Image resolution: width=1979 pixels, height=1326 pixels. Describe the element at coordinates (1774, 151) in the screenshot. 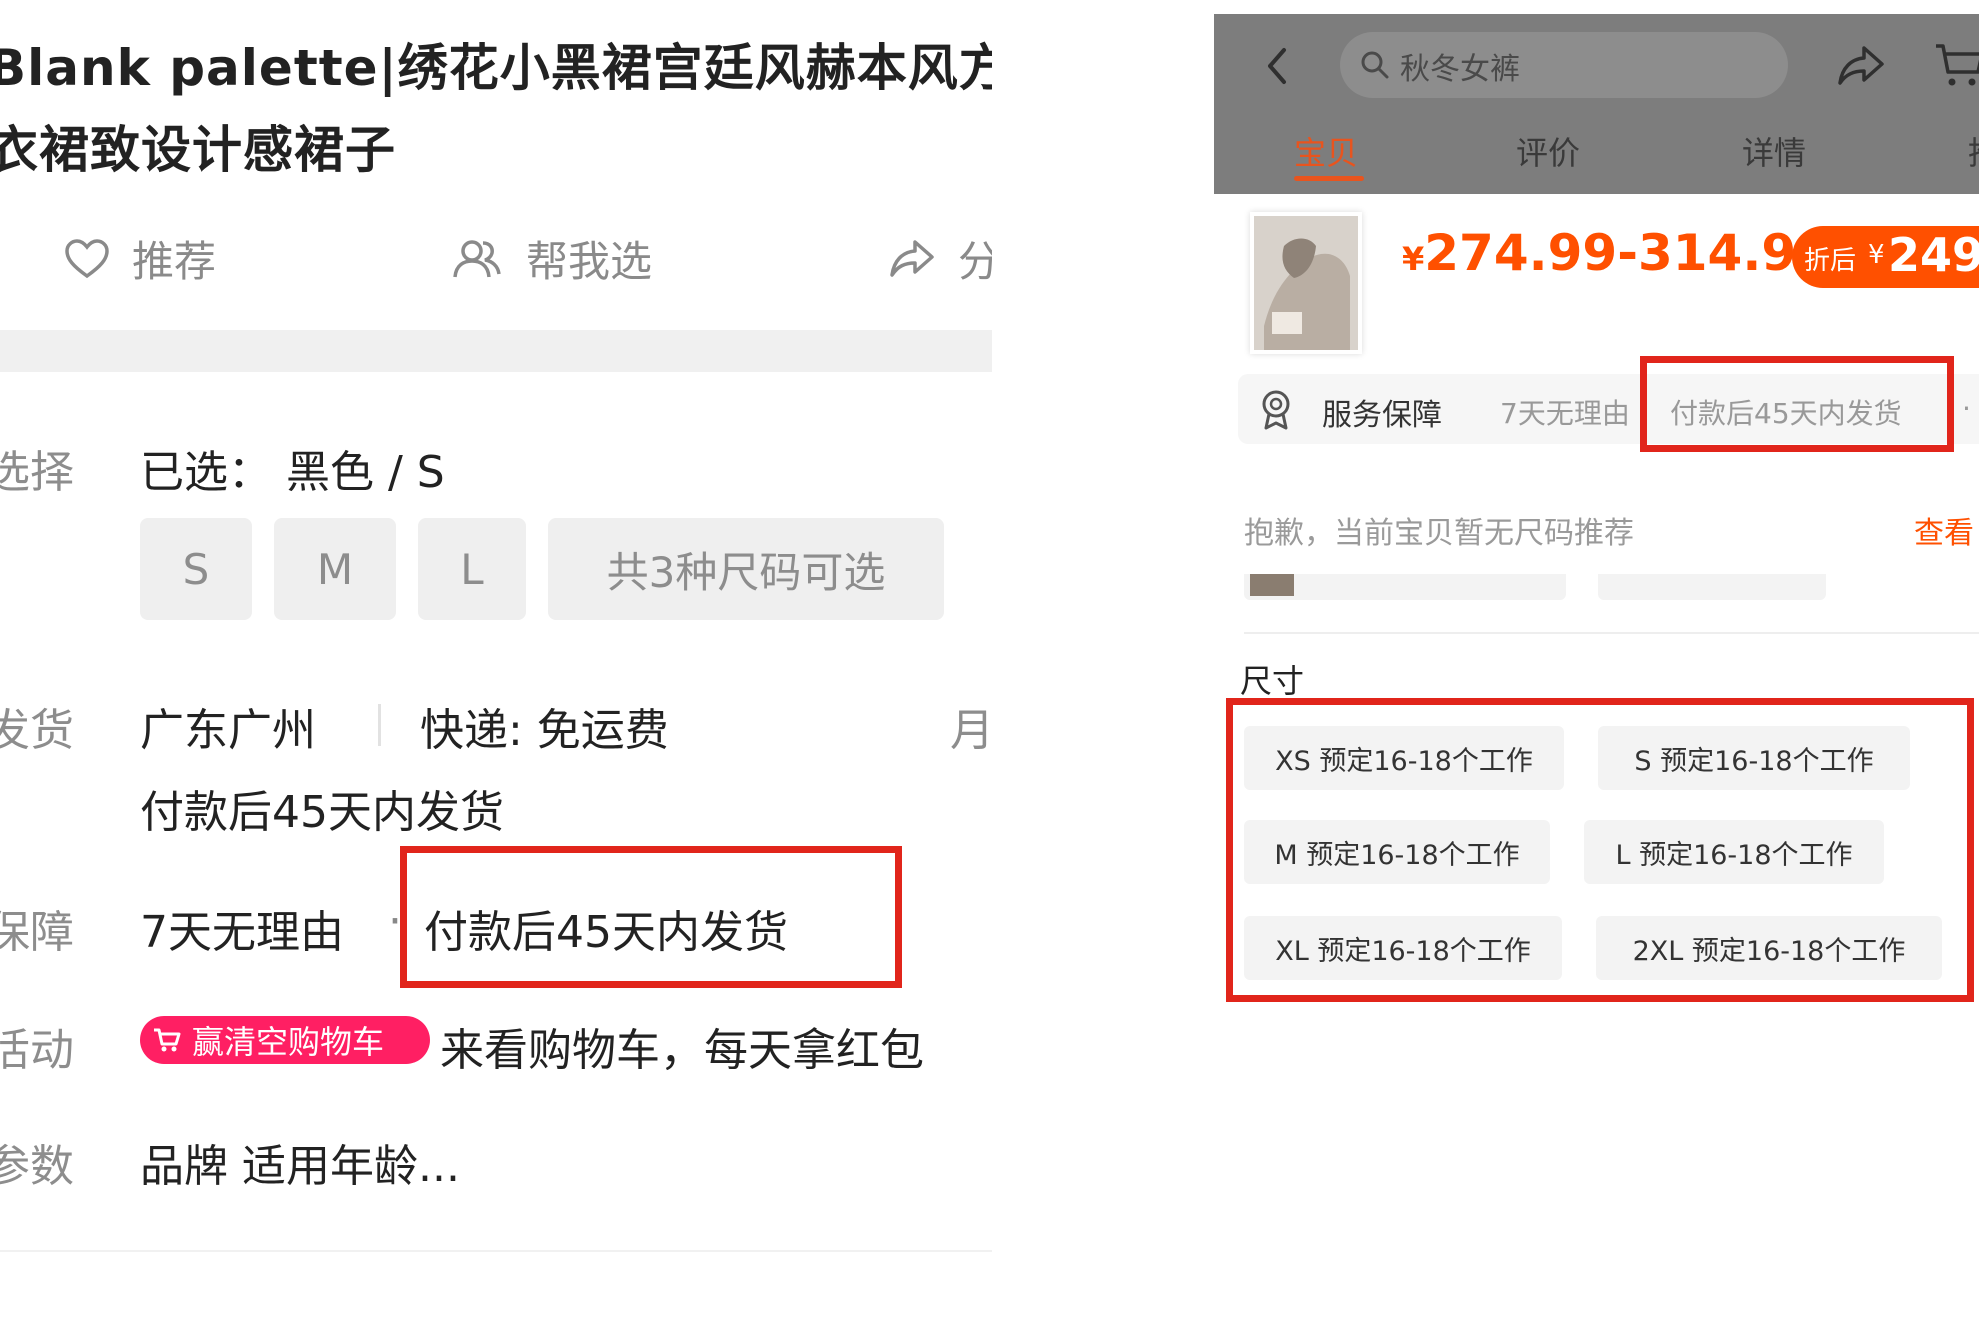

I see `tab-details: 详情` at that location.